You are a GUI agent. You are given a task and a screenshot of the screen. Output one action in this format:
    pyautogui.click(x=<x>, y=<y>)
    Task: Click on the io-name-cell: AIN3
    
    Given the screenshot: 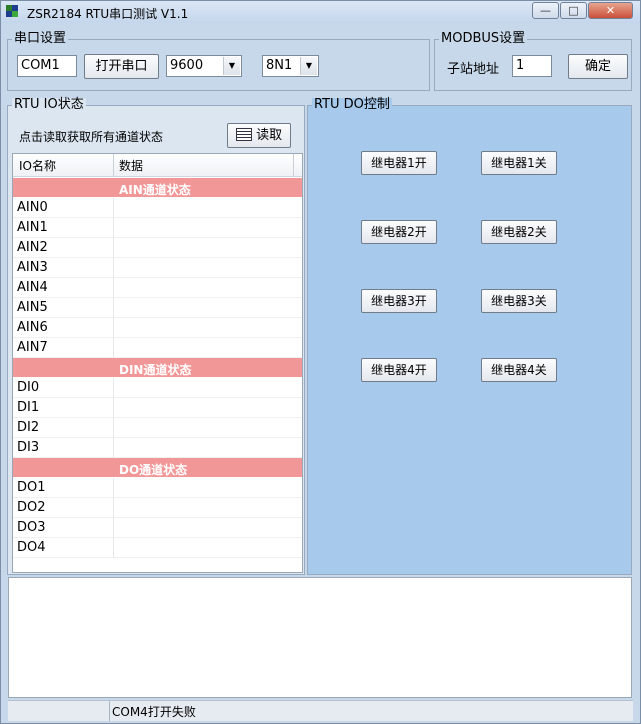 What is the action you would take?
    pyautogui.click(x=32, y=267)
    